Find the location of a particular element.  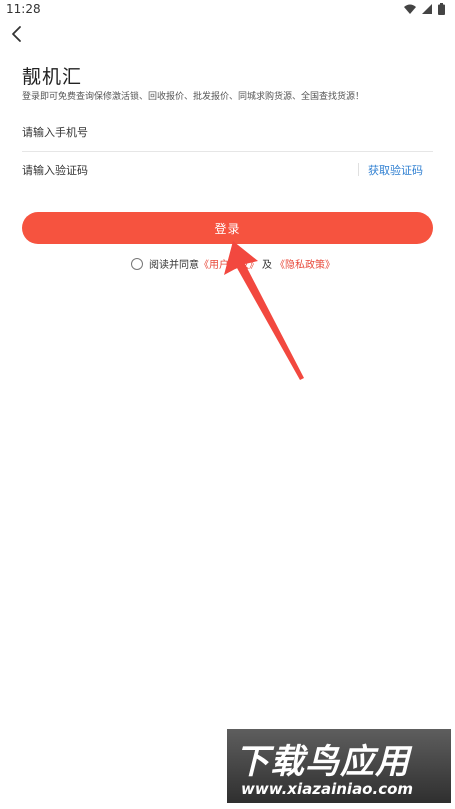

code-field: 获取验证码 is located at coordinates (227, 170).